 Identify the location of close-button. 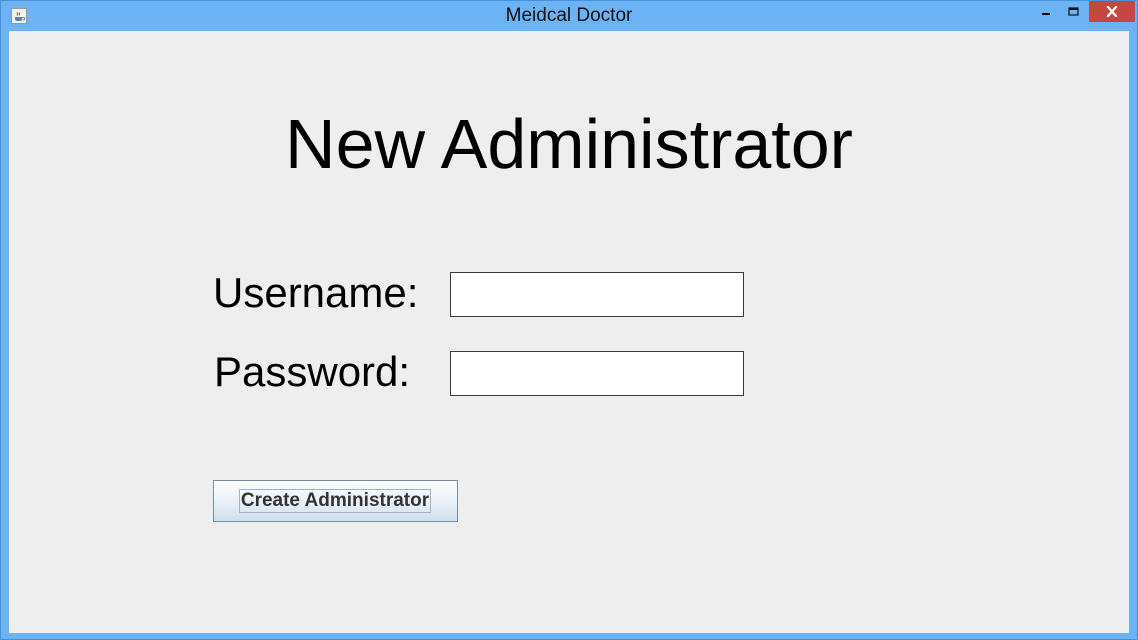
(1112, 11).